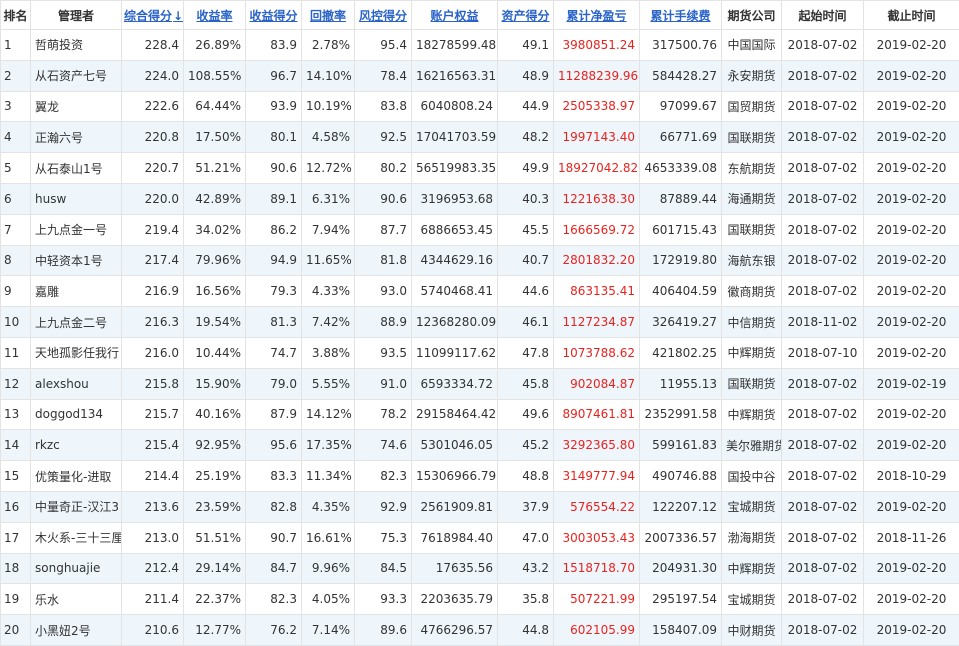 The height and width of the screenshot is (646, 959). Describe the element at coordinates (16, 476) in the screenshot. I see `cell-rank: 15` at that location.